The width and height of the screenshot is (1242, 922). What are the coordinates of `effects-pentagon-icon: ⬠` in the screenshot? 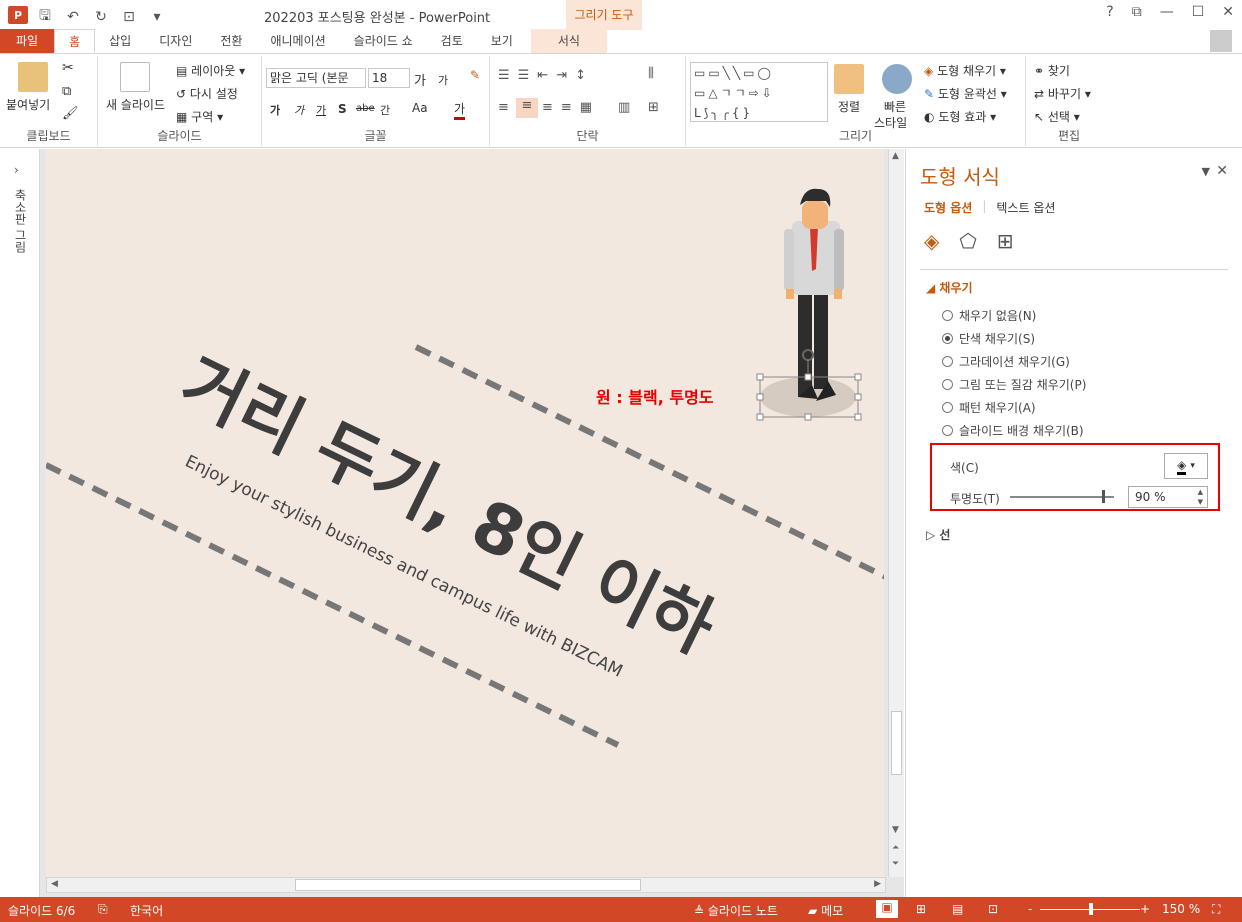 It's located at (967, 241).